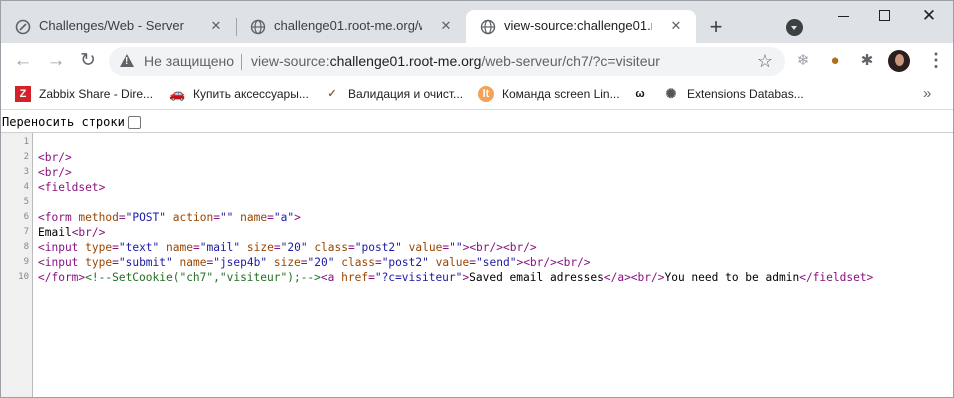 The height and width of the screenshot is (398, 954). I want to click on code-token: type, so click(99, 247).